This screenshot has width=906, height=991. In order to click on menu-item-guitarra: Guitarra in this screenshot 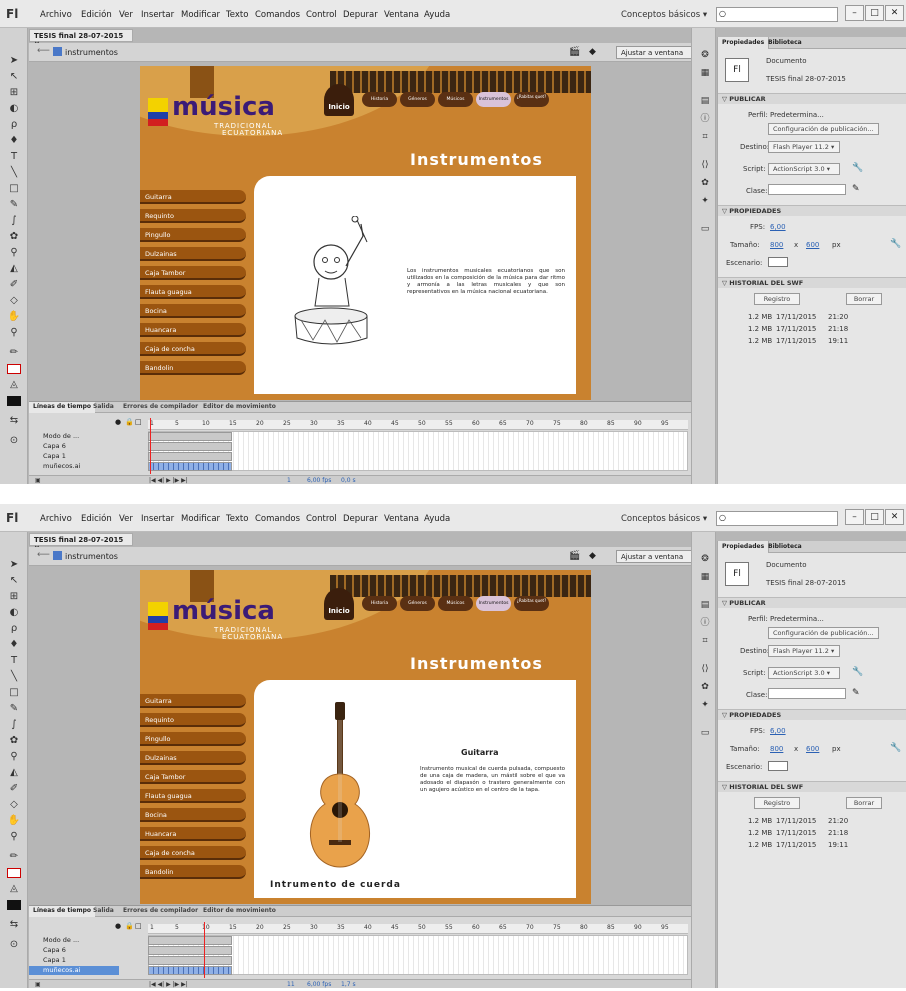, I will do `click(193, 701)`.